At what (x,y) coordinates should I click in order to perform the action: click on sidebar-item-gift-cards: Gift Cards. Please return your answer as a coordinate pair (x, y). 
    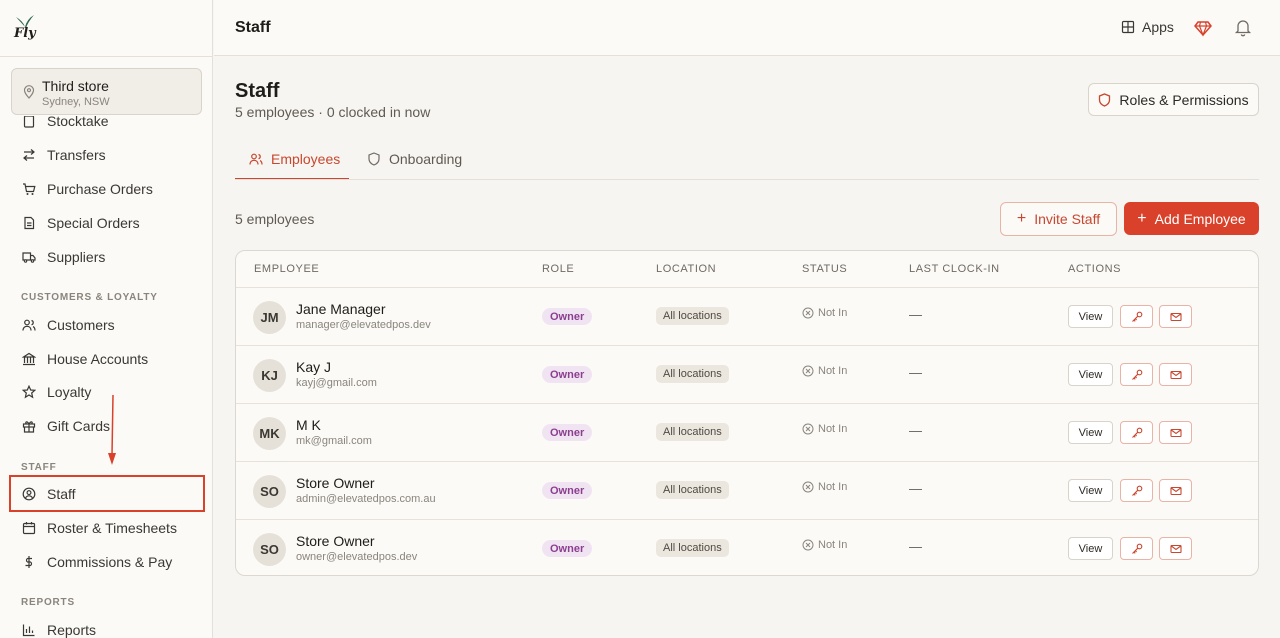
    Looking at the image, I should click on (107, 426).